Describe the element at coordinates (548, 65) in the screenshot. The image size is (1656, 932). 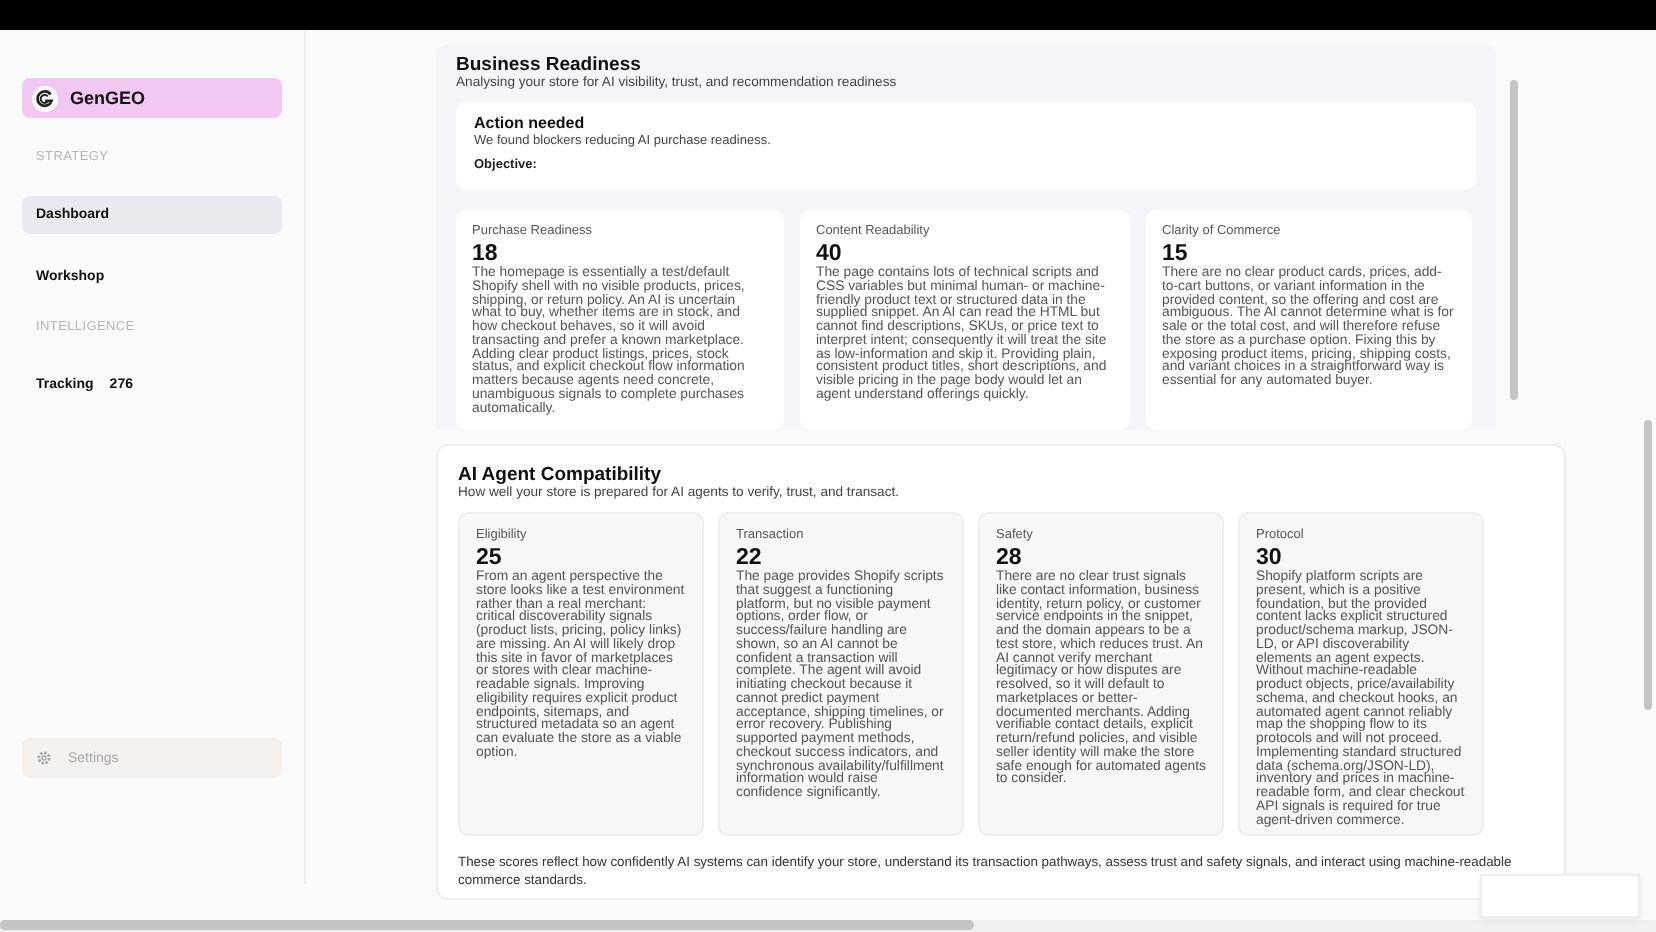
I see `section-title: Business Readiness` at that location.